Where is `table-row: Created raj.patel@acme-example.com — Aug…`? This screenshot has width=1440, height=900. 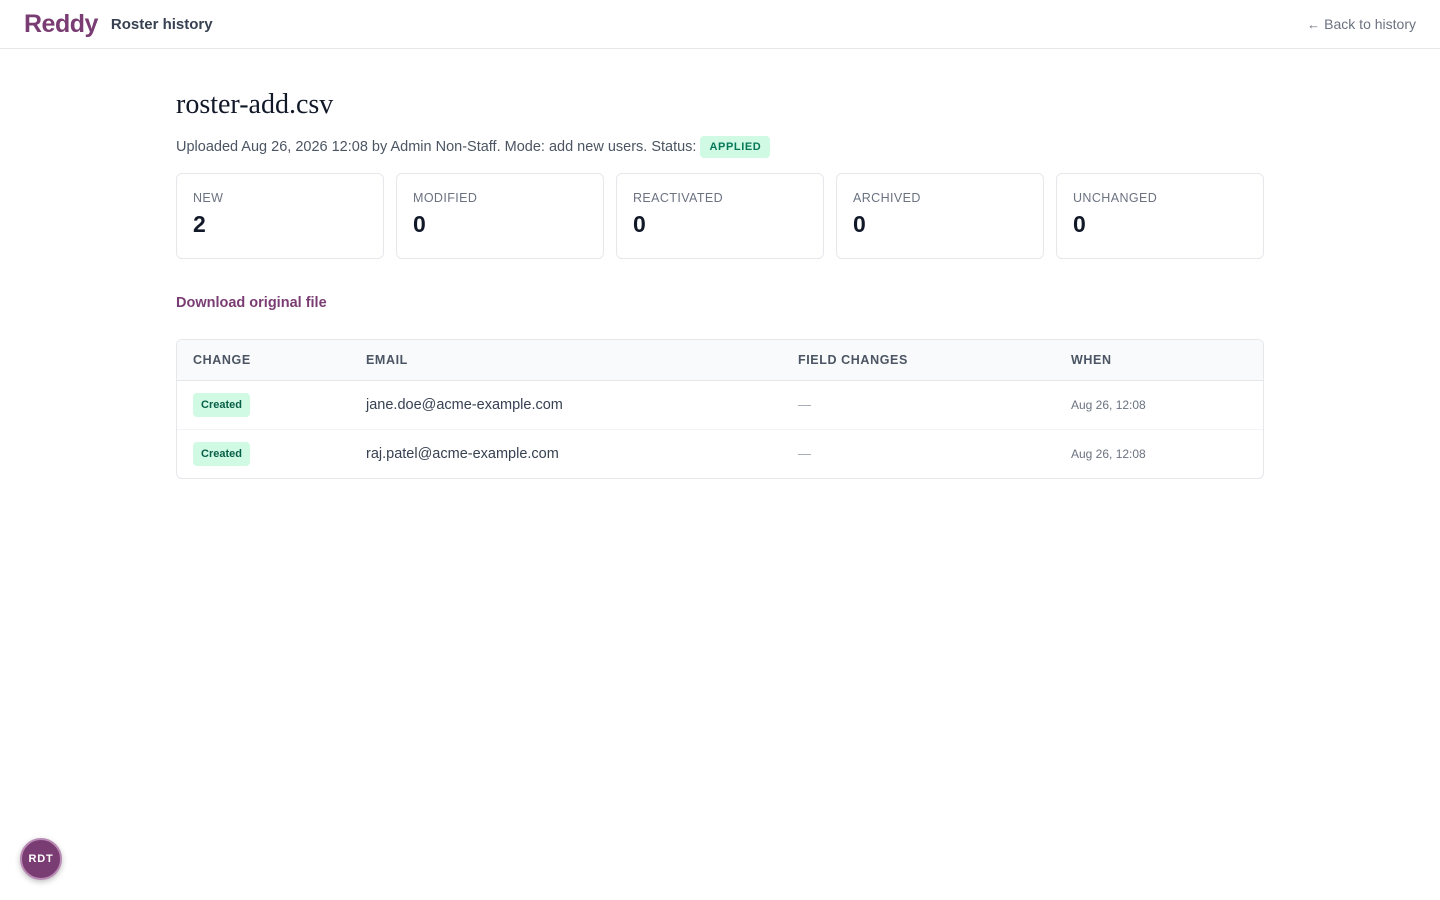 table-row: Created raj.patel@acme-example.com — Aug… is located at coordinates (720, 453).